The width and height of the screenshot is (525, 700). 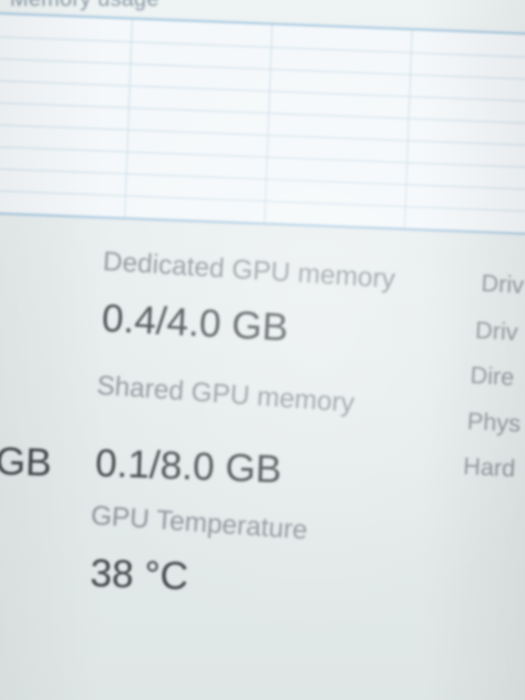 I want to click on dedicated-gpu-memory-label: Dedicated GPU memory, so click(x=249, y=270).